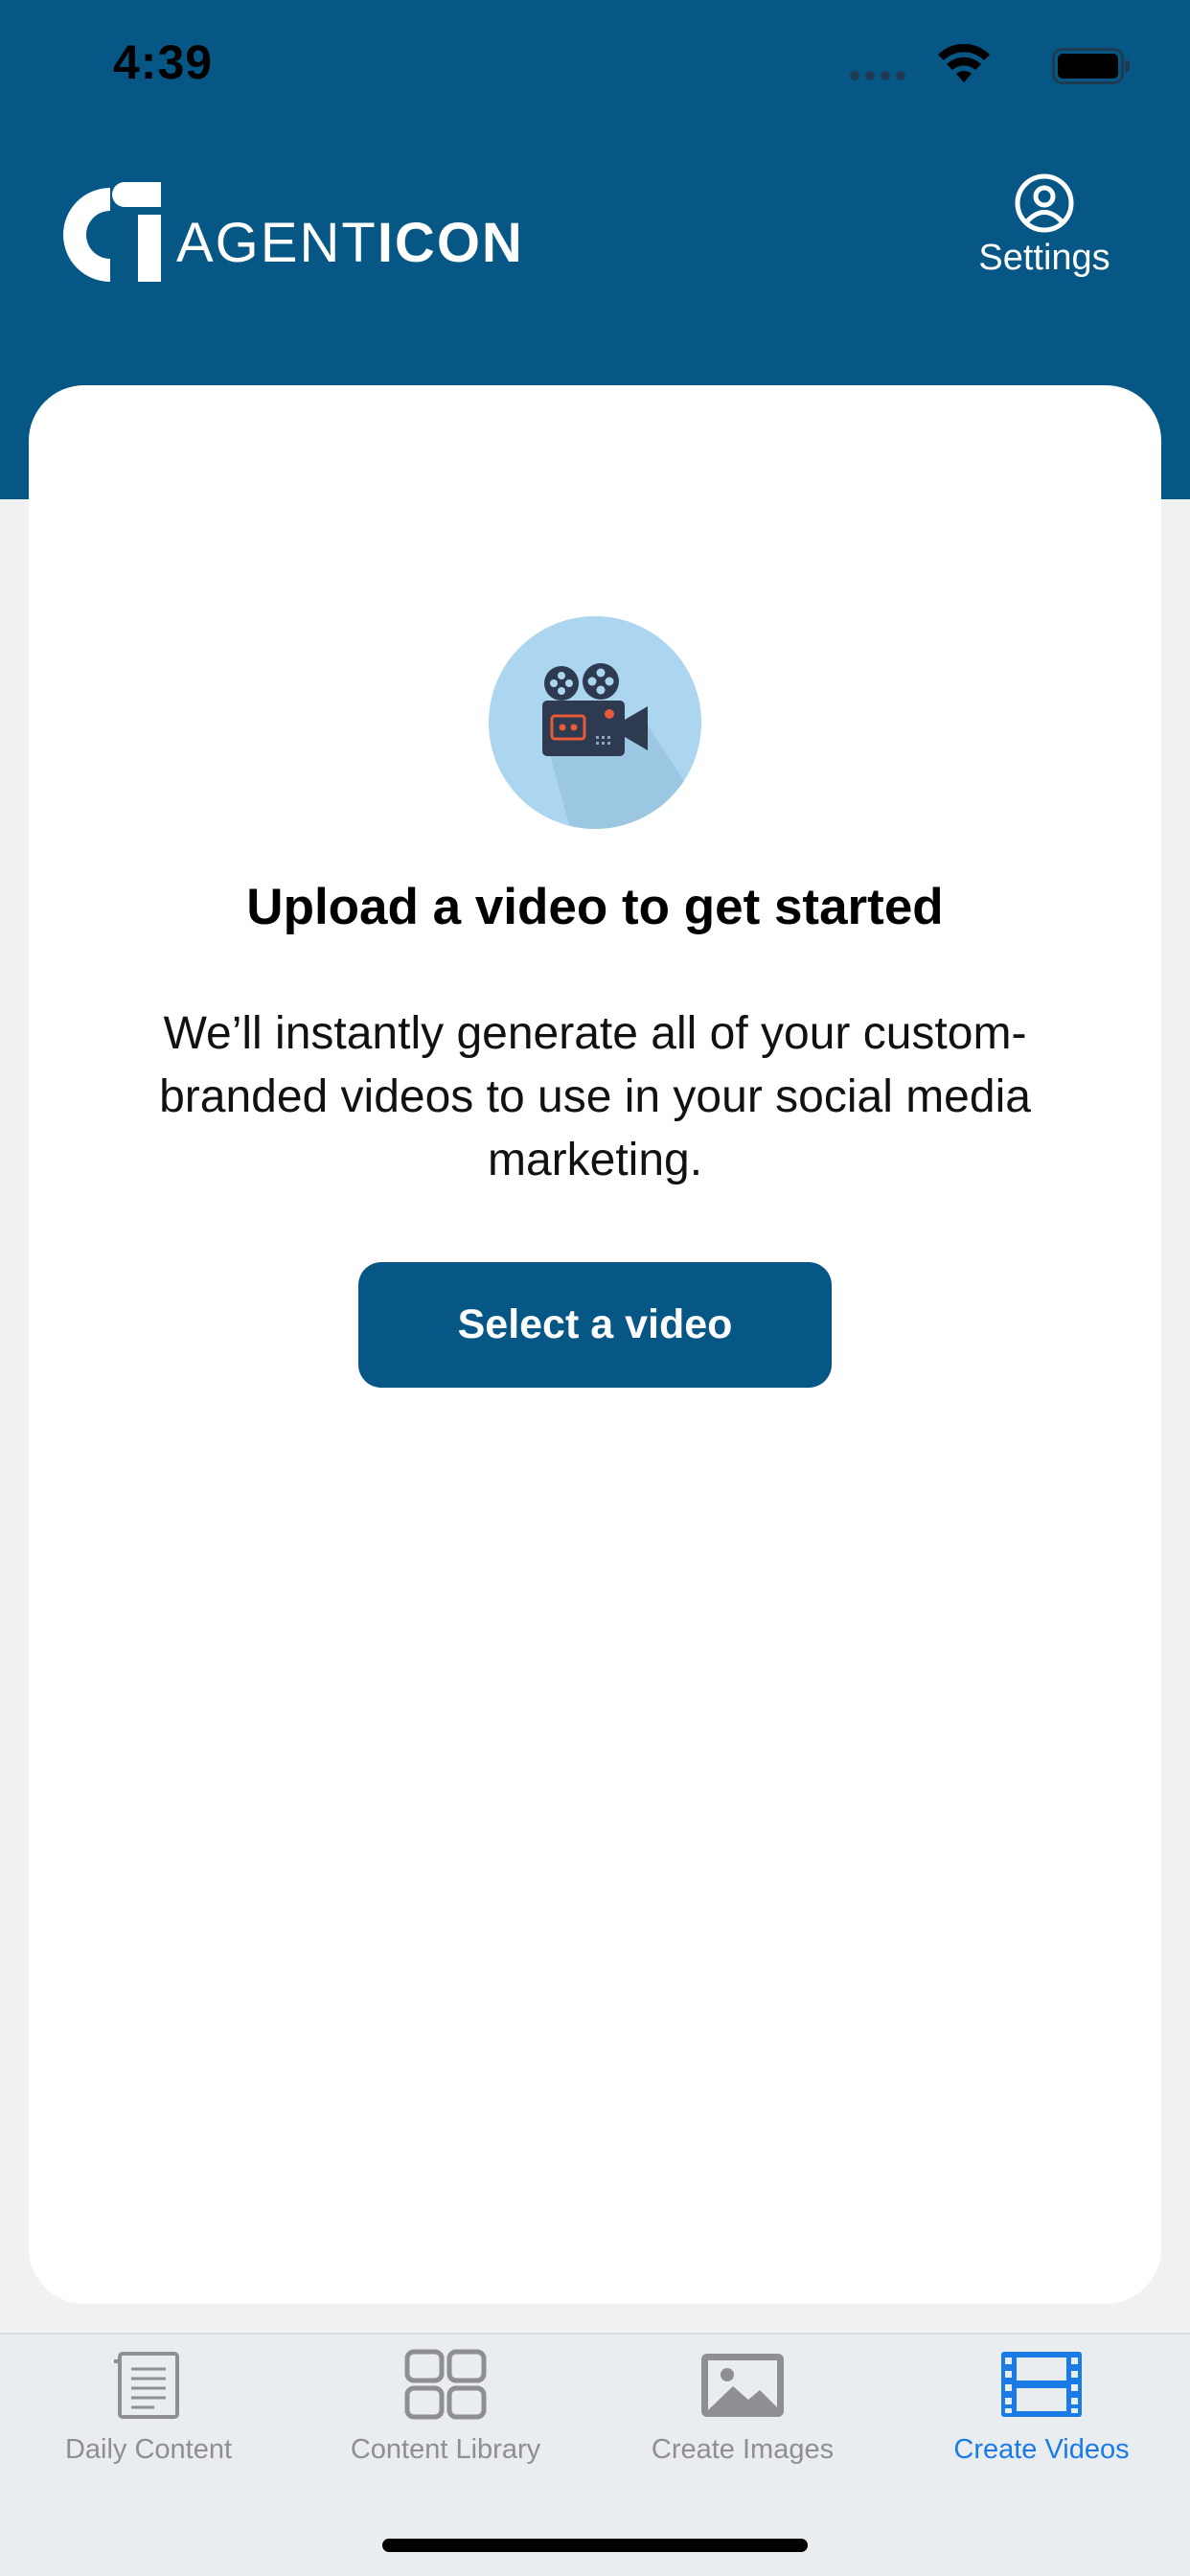 The image size is (1190, 2576). I want to click on home-indicator, so click(595, 2545).